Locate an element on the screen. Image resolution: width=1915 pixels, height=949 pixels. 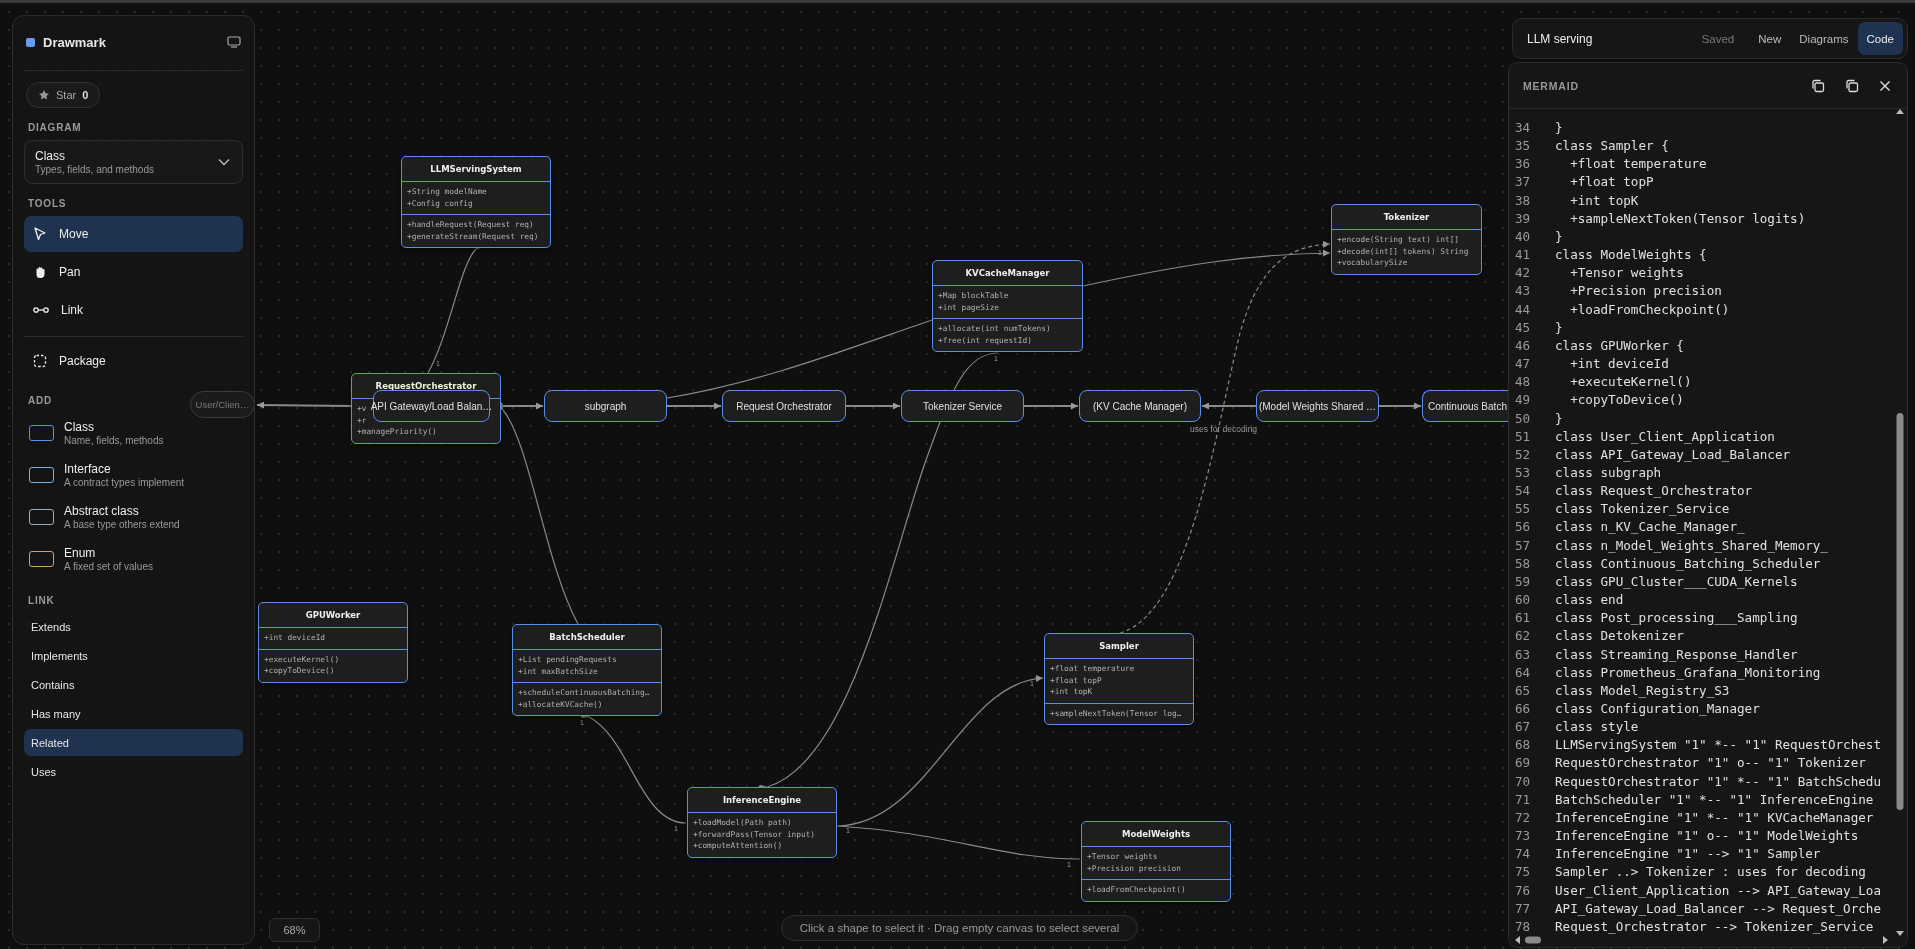
cursor-icon is located at coordinates (40, 234).